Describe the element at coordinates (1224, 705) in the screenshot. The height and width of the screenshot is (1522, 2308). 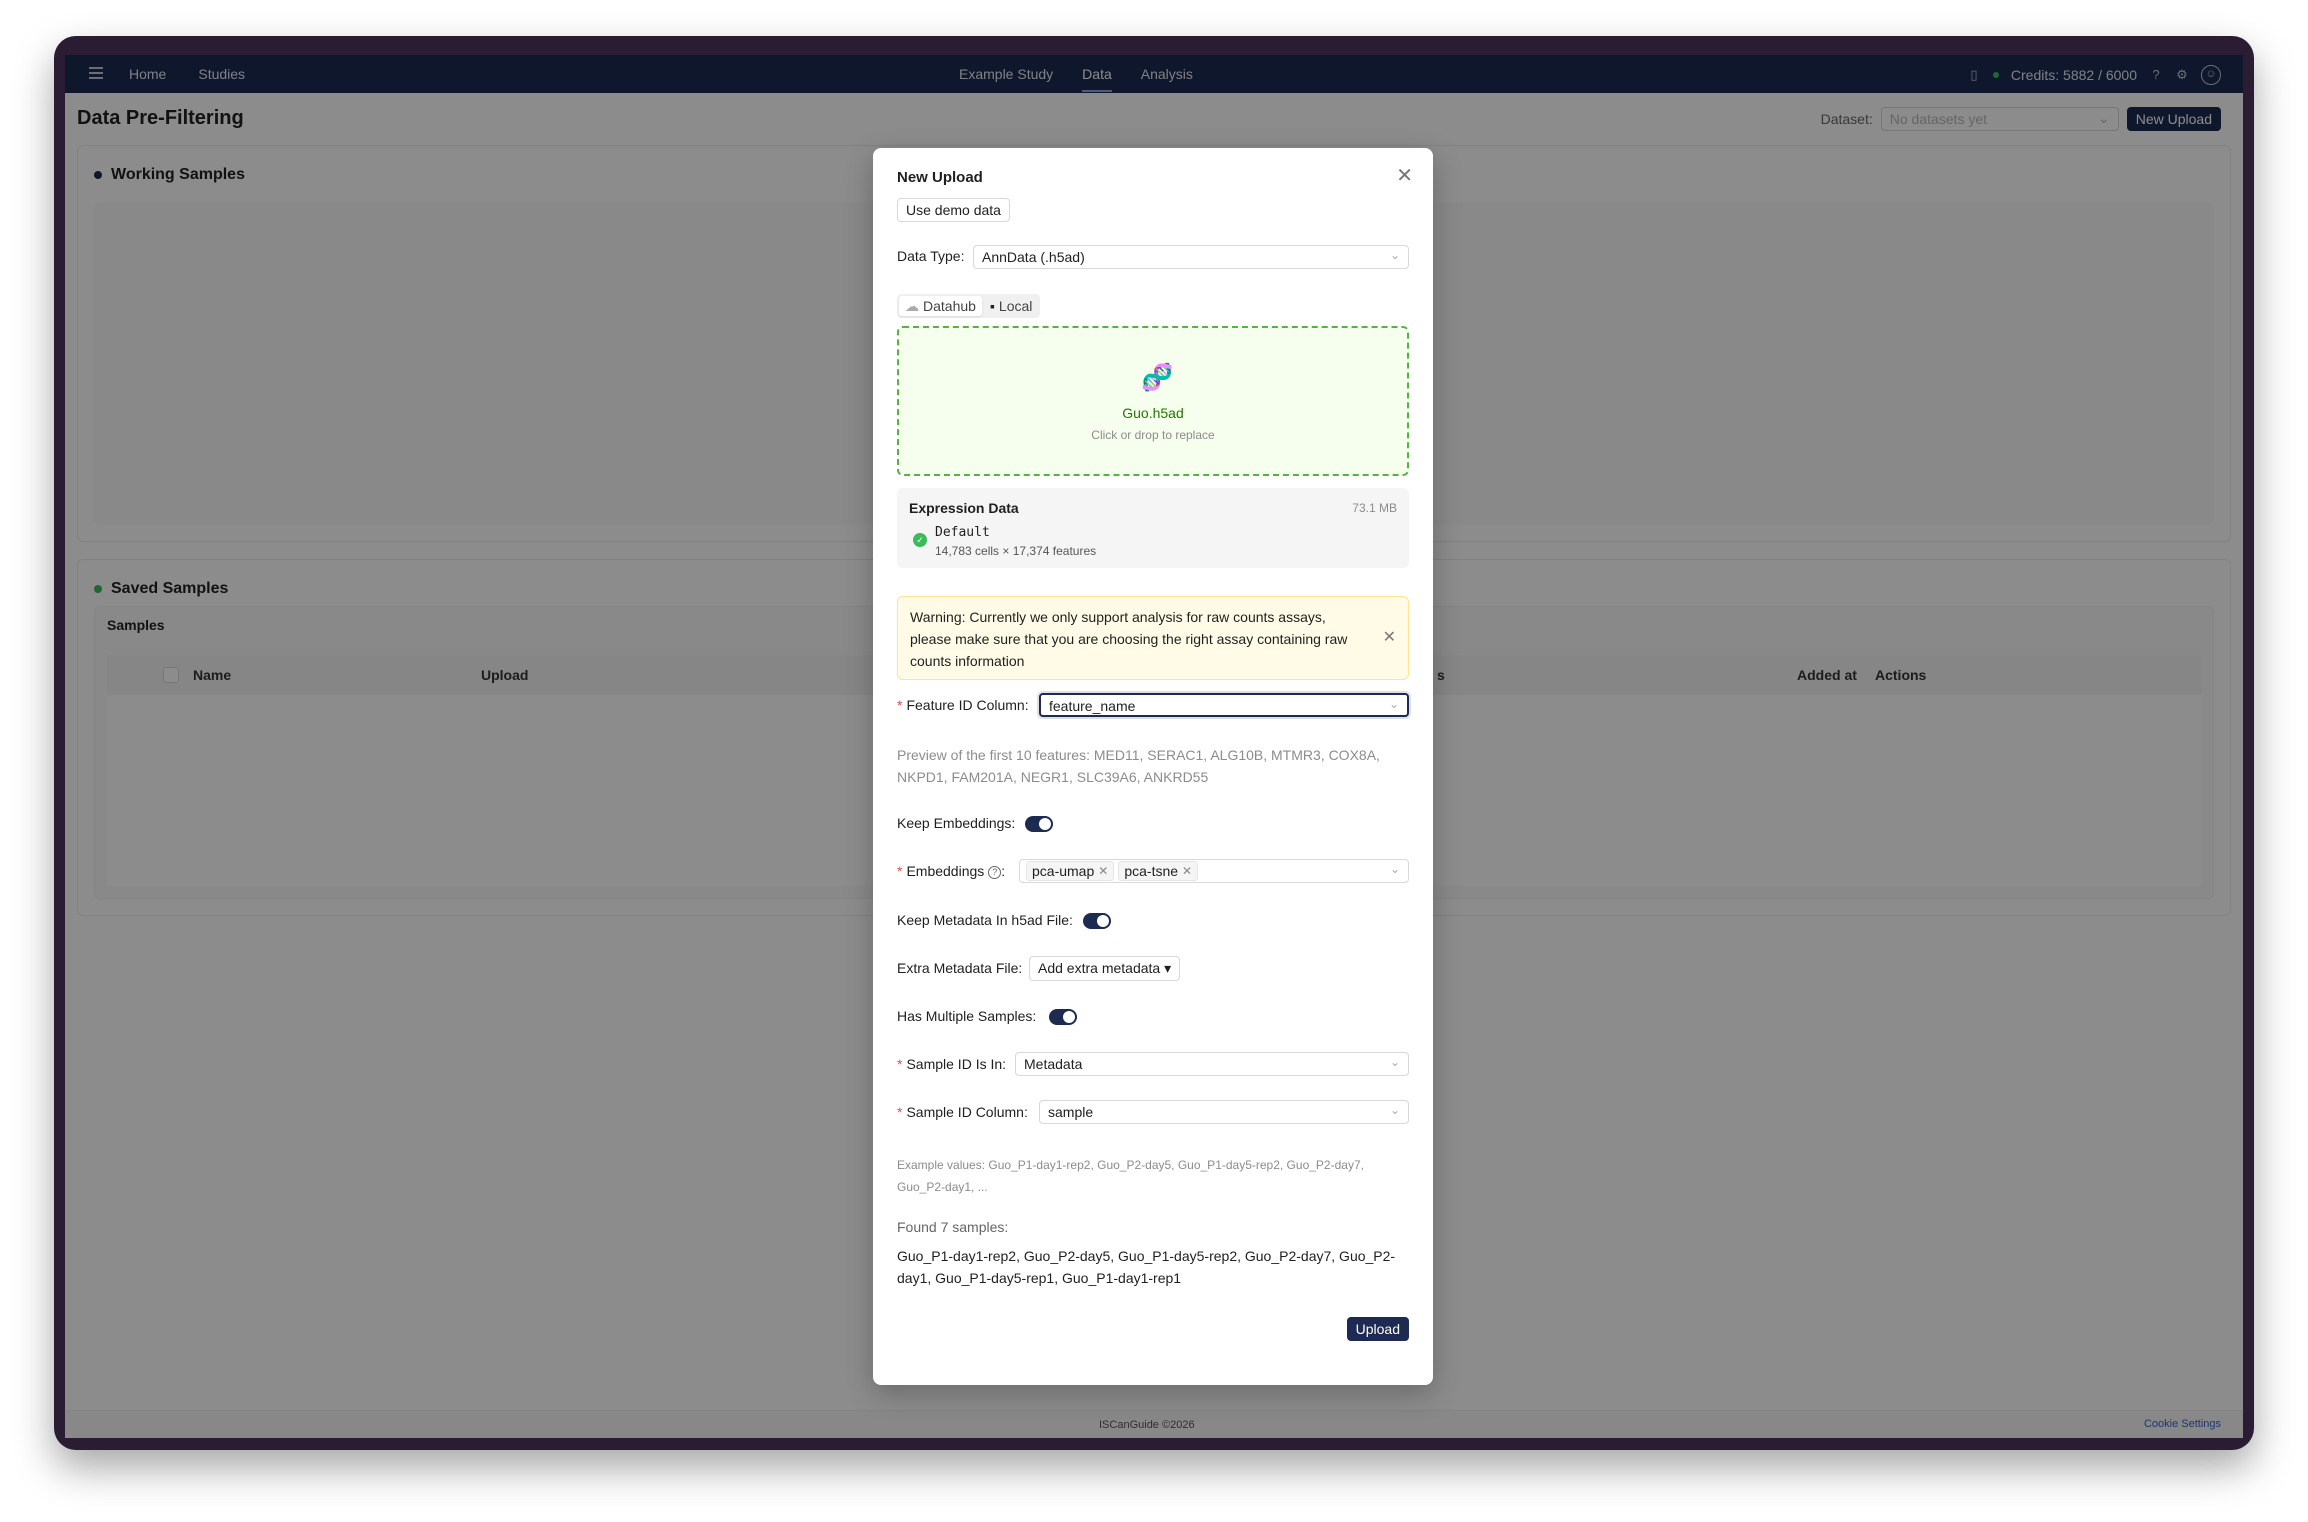
I see `feature-id-select: feature_name ⌄` at that location.